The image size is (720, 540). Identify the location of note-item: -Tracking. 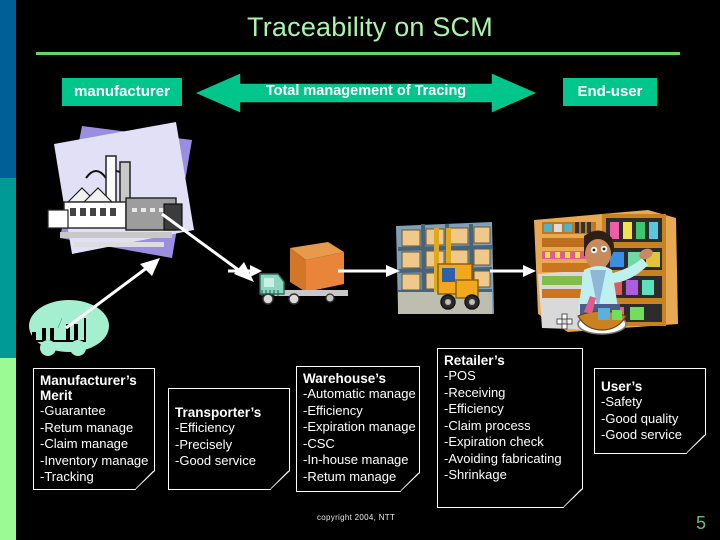
(67, 476).